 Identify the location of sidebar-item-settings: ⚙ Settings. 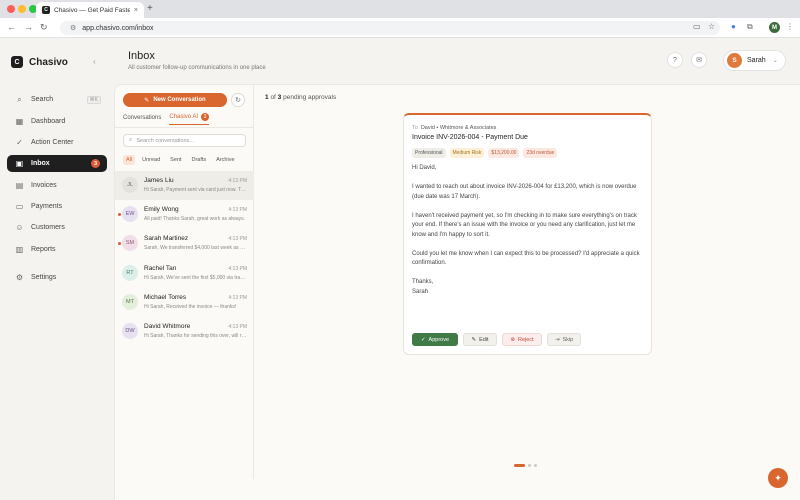
(57, 277).